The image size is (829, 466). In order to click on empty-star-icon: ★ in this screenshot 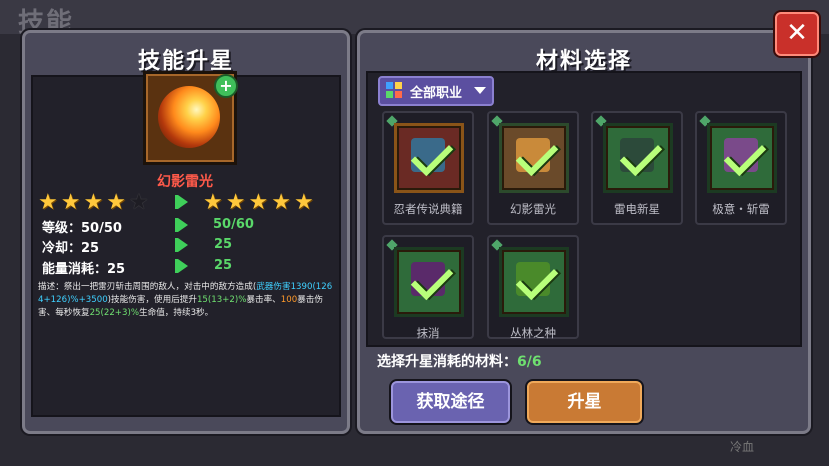, I will do `click(138, 202)`.